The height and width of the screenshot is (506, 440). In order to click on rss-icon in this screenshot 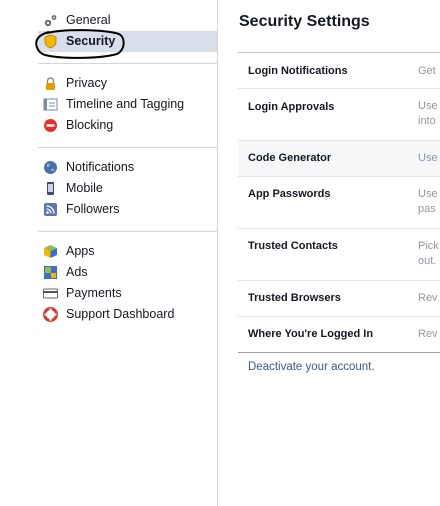, I will do `click(50, 209)`.